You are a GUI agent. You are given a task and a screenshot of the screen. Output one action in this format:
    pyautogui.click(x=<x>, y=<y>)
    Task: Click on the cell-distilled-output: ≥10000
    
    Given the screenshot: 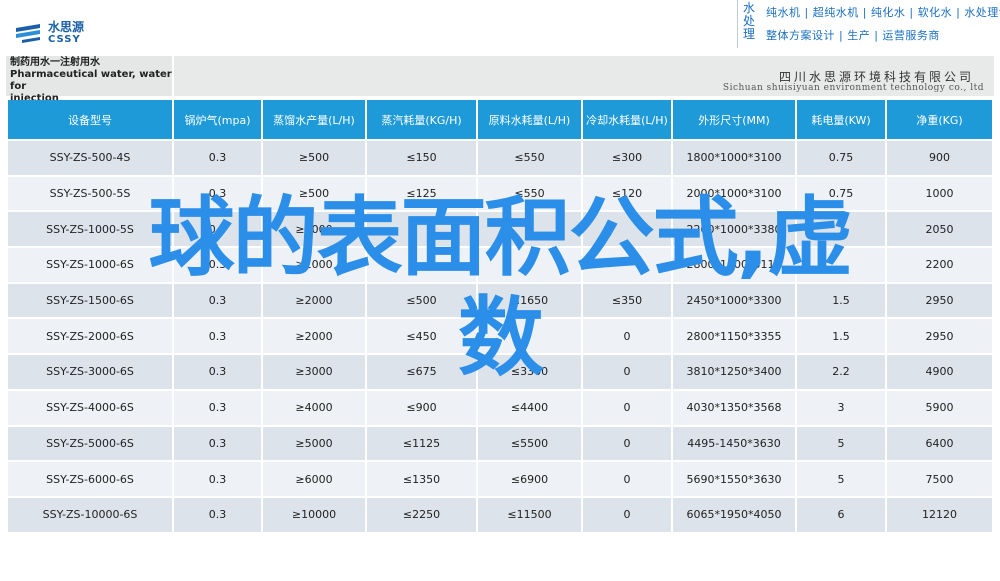 What is the action you would take?
    pyautogui.click(x=314, y=514)
    